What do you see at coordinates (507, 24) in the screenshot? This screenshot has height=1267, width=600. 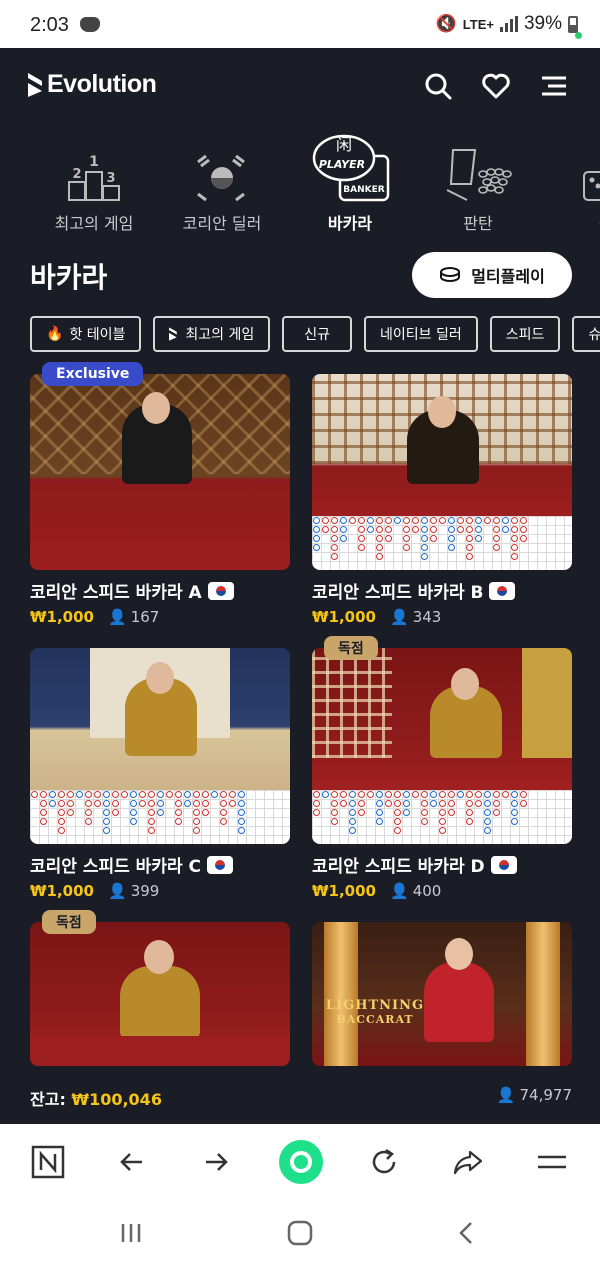 I see `status-right: 🔇 LTE+ 39%` at bounding box center [507, 24].